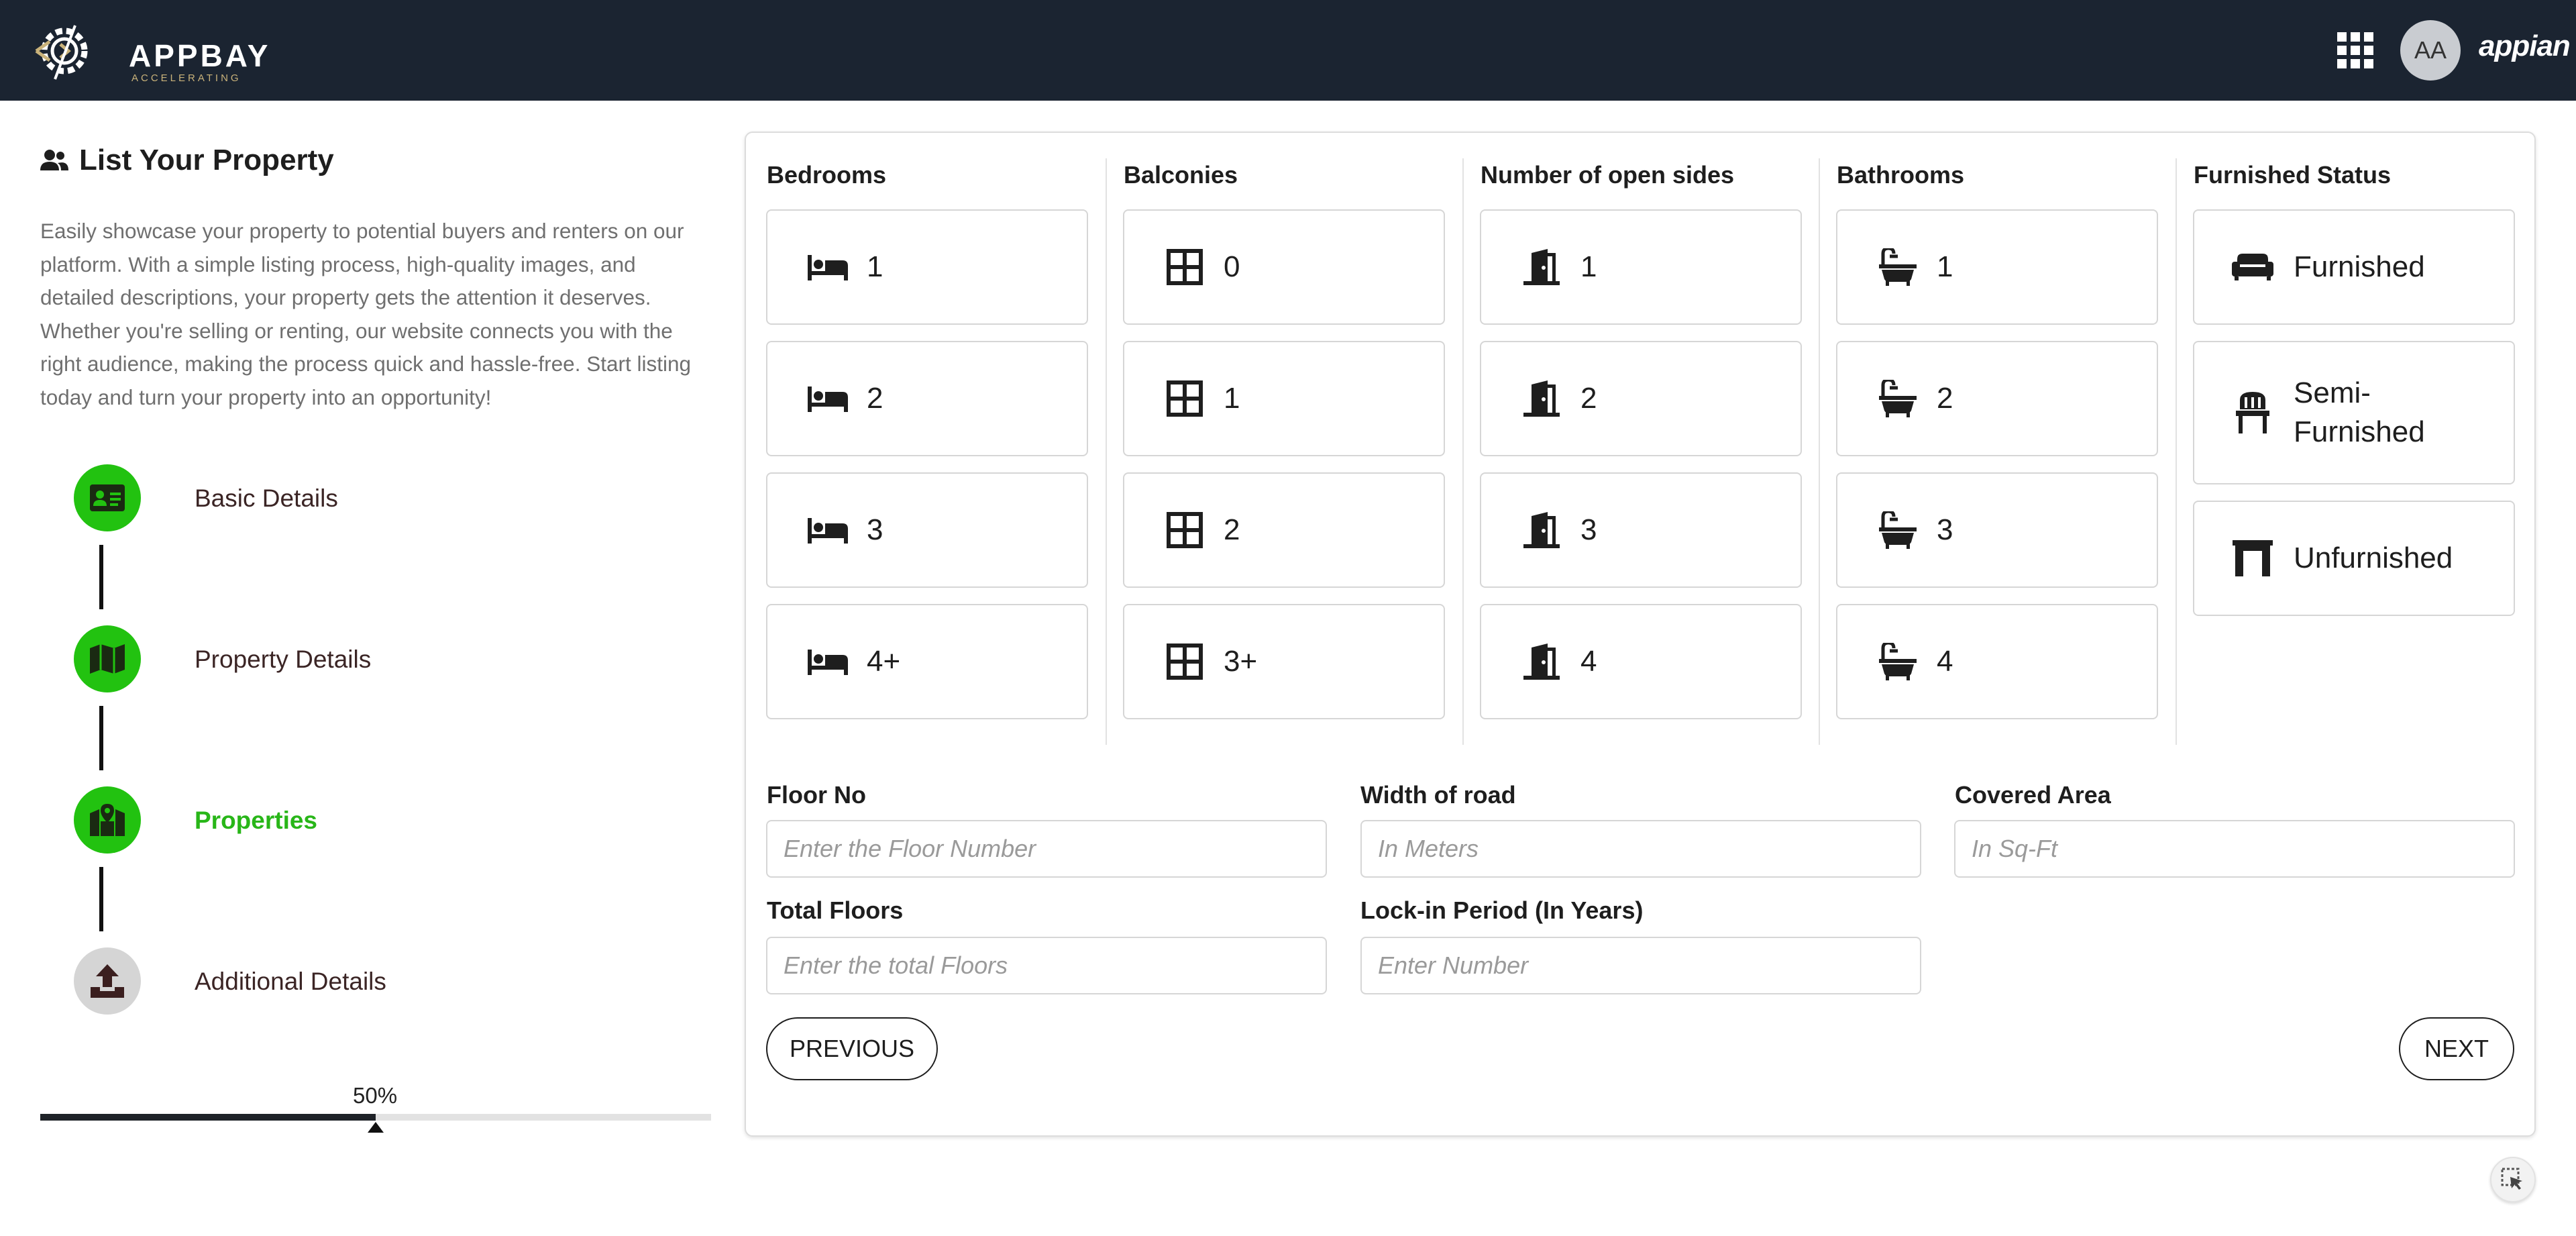 The height and width of the screenshot is (1236, 2576). What do you see at coordinates (2252, 267) in the screenshot?
I see `sofa-icon` at bounding box center [2252, 267].